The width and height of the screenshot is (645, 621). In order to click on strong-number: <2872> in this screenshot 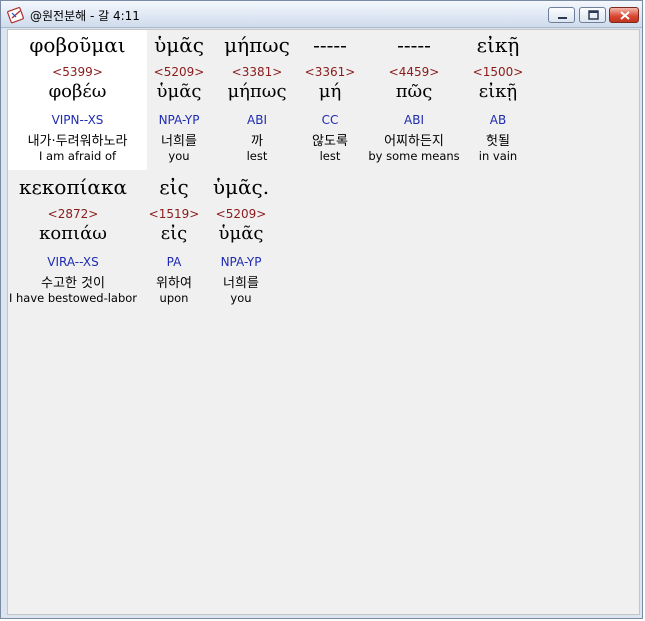, I will do `click(73, 214)`.